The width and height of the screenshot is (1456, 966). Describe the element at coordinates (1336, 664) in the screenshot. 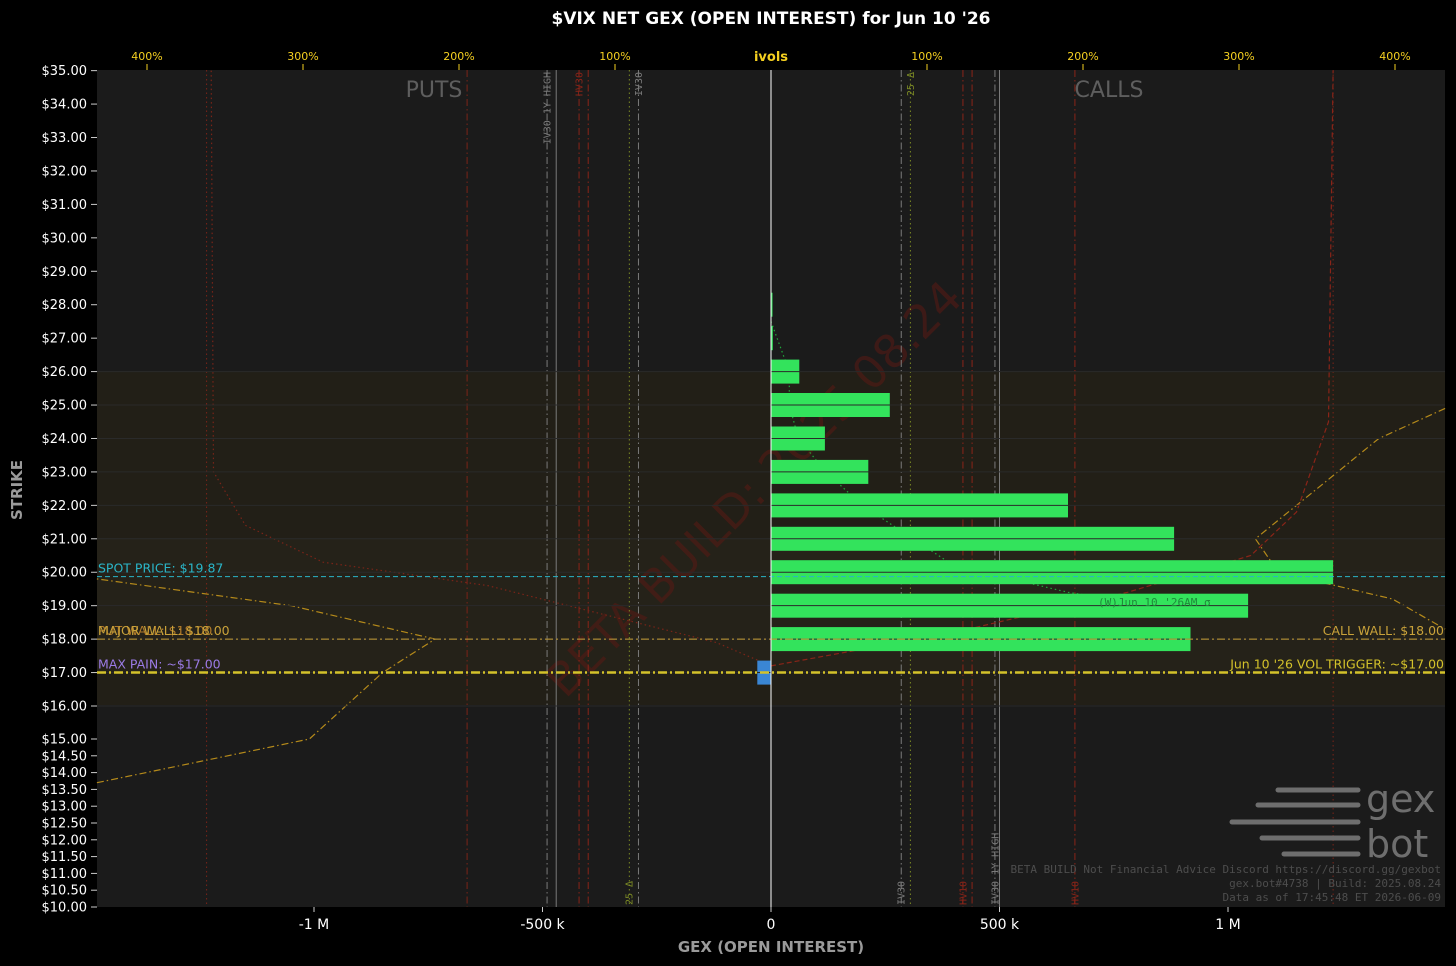

I see `level-label-vol-trigger: Jun 10 '26 VOL TRIGGER: ~$17.00` at that location.